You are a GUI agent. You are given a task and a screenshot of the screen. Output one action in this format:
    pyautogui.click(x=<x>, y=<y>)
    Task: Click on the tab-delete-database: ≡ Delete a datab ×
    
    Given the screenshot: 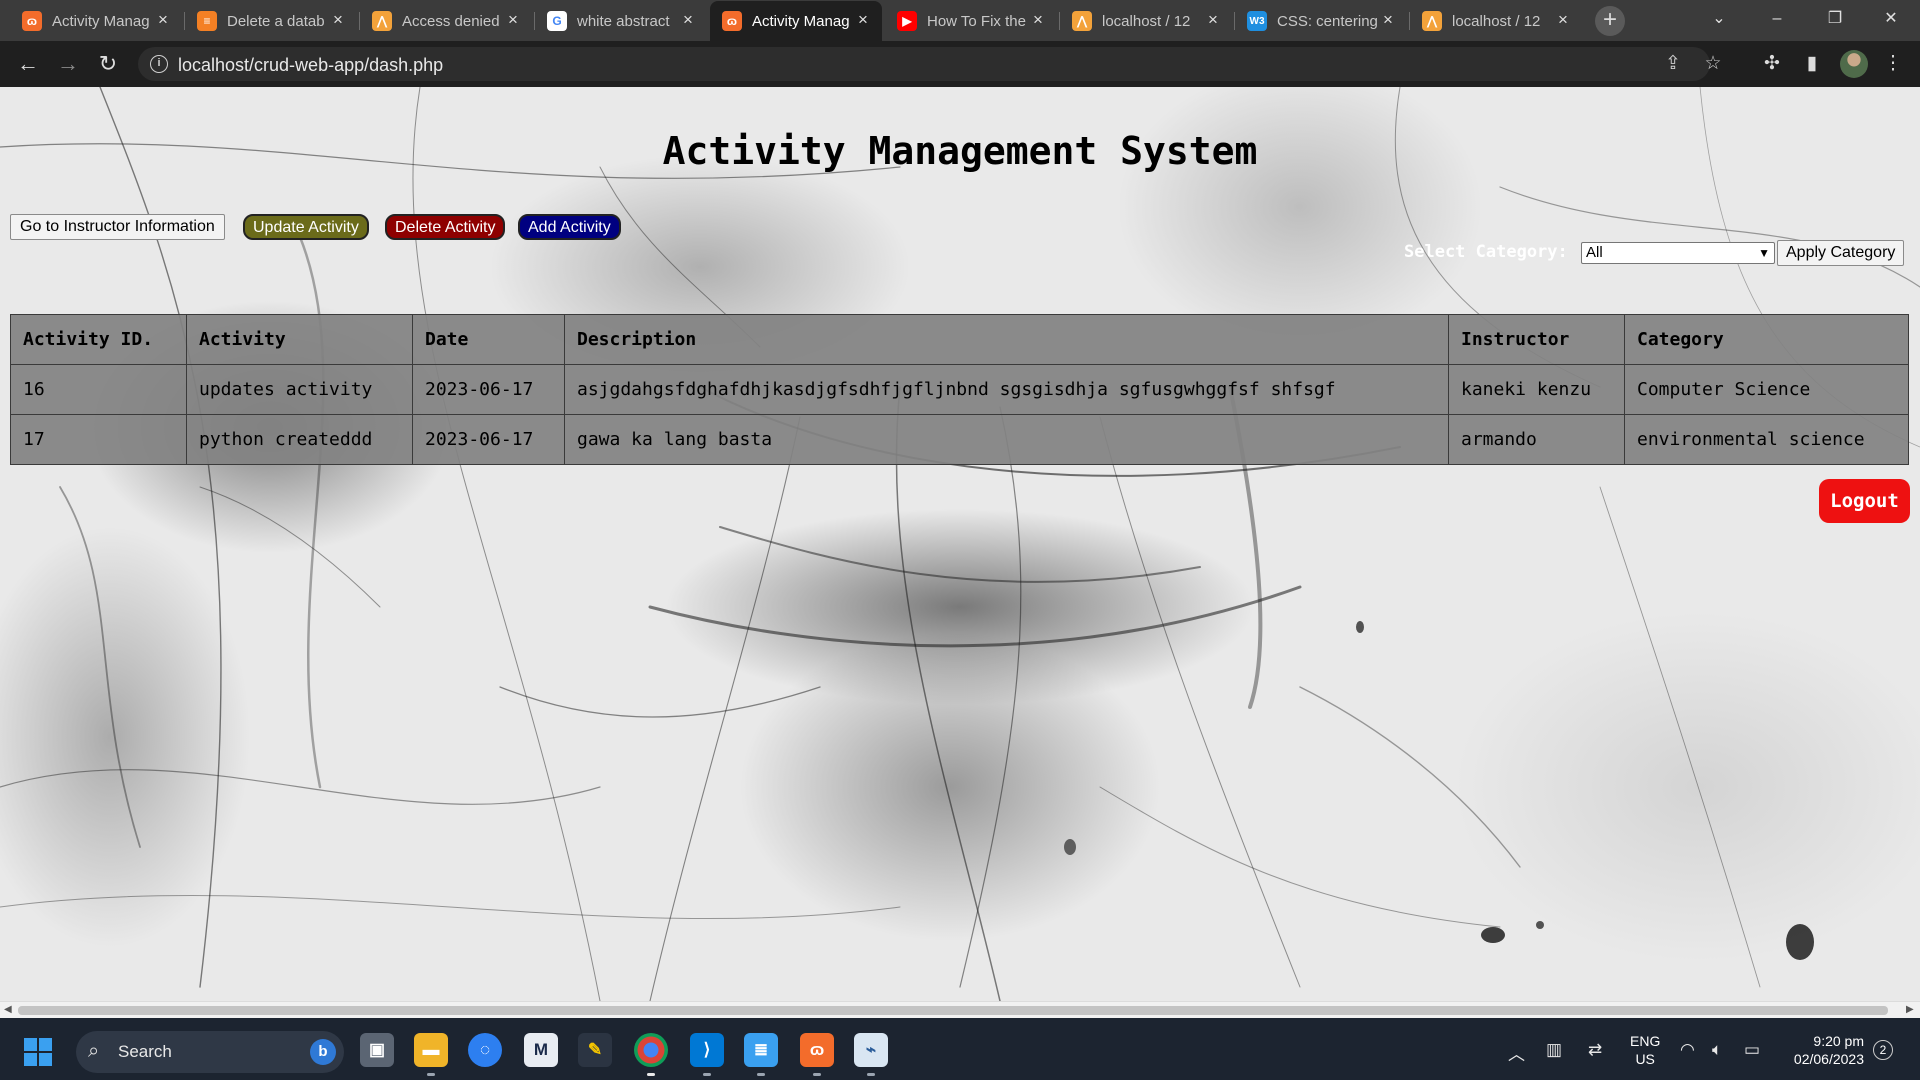 What is the action you would take?
    pyautogui.click(x=271, y=21)
    